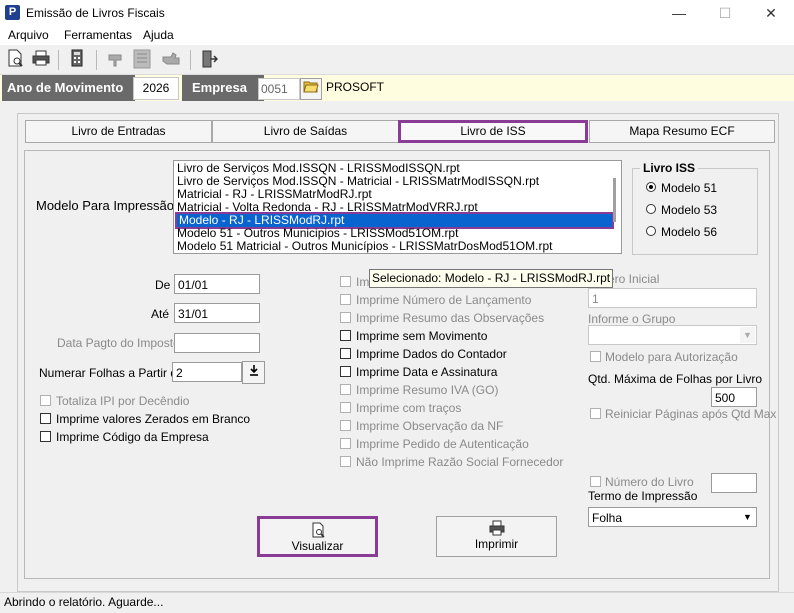  What do you see at coordinates (460, 462) in the screenshot?
I see `checkbox-label: Não Imprime Razão Social Fornecedor` at bounding box center [460, 462].